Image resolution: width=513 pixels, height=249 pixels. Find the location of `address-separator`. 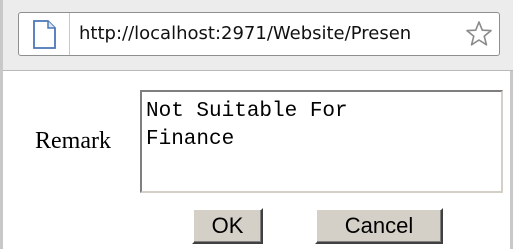

address-separator is located at coordinates (69, 34).